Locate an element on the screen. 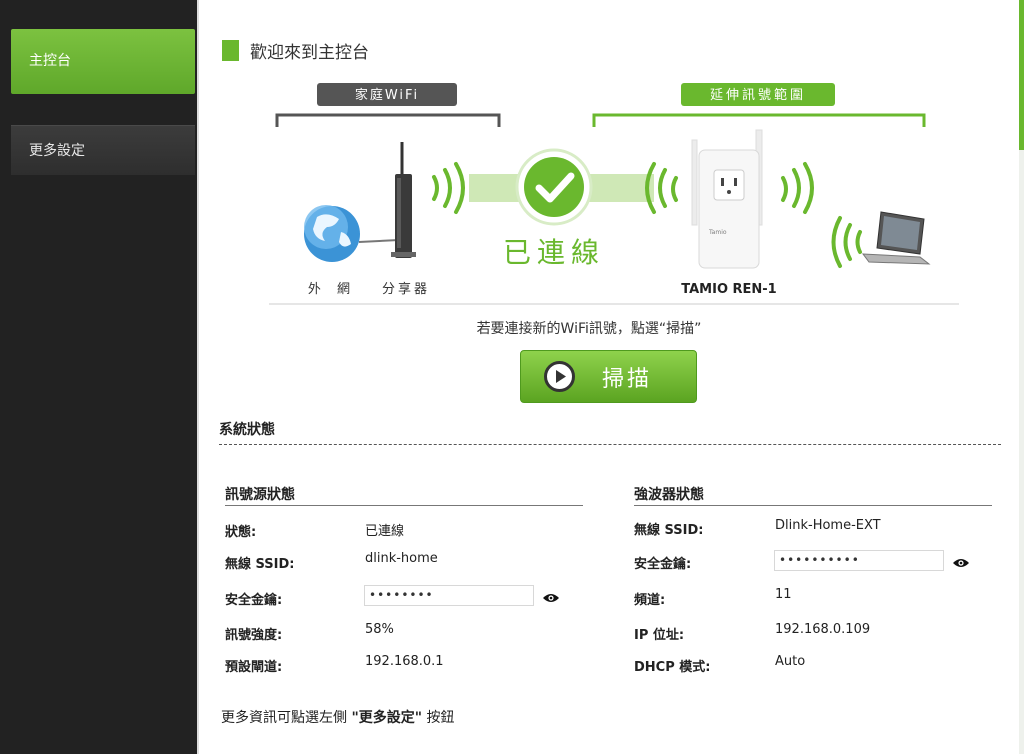  extender-ip-value: 192.168.0.109 is located at coordinates (823, 629).